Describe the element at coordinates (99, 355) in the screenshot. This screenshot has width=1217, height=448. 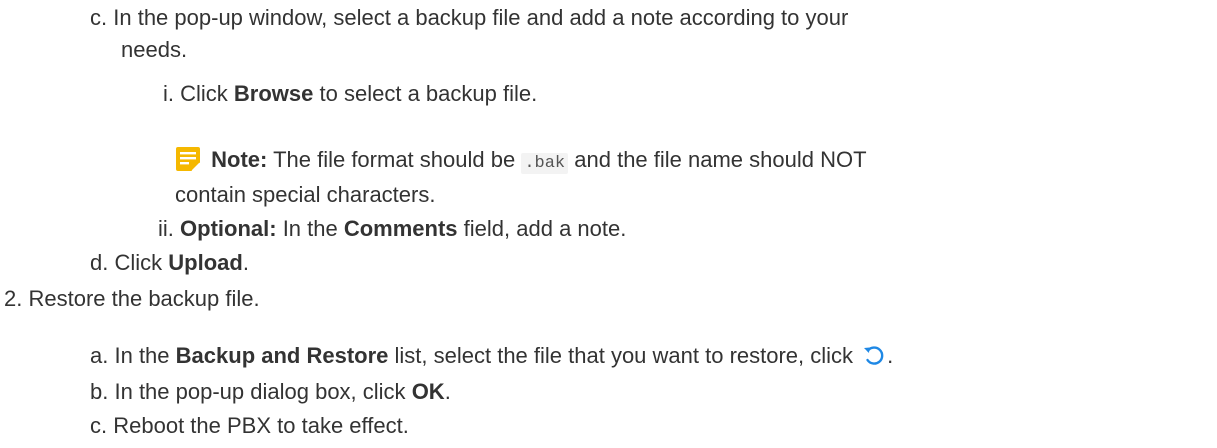
I see `step-marker: a.` at that location.